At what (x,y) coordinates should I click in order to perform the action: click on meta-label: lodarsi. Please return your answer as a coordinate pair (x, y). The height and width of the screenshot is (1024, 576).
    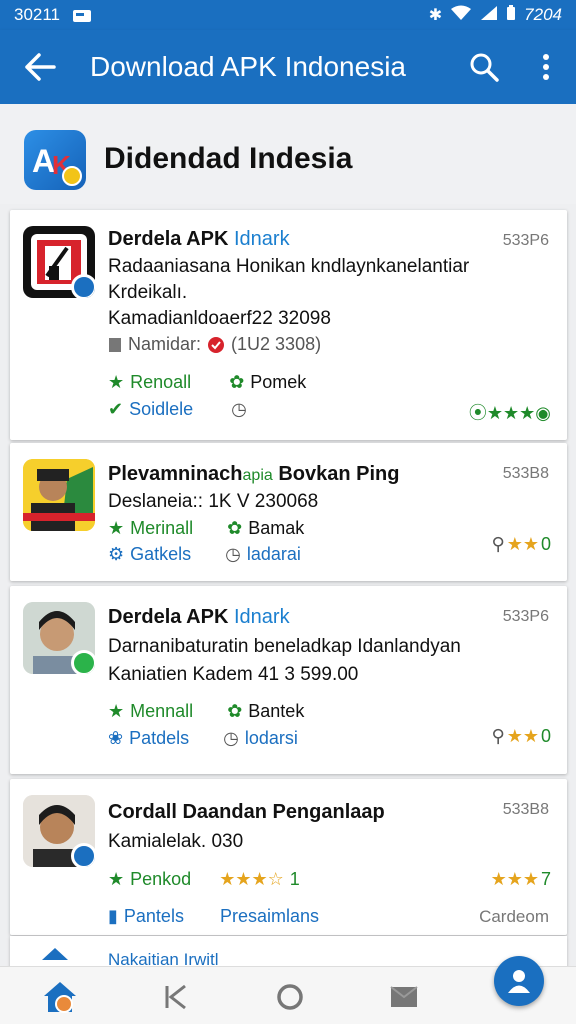
    Looking at the image, I should click on (271, 738).